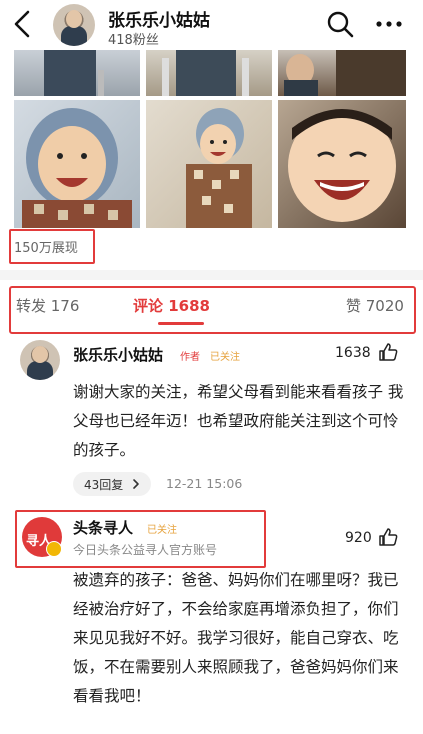  What do you see at coordinates (136, 484) in the screenshot?
I see `chevron-right-icon` at bounding box center [136, 484].